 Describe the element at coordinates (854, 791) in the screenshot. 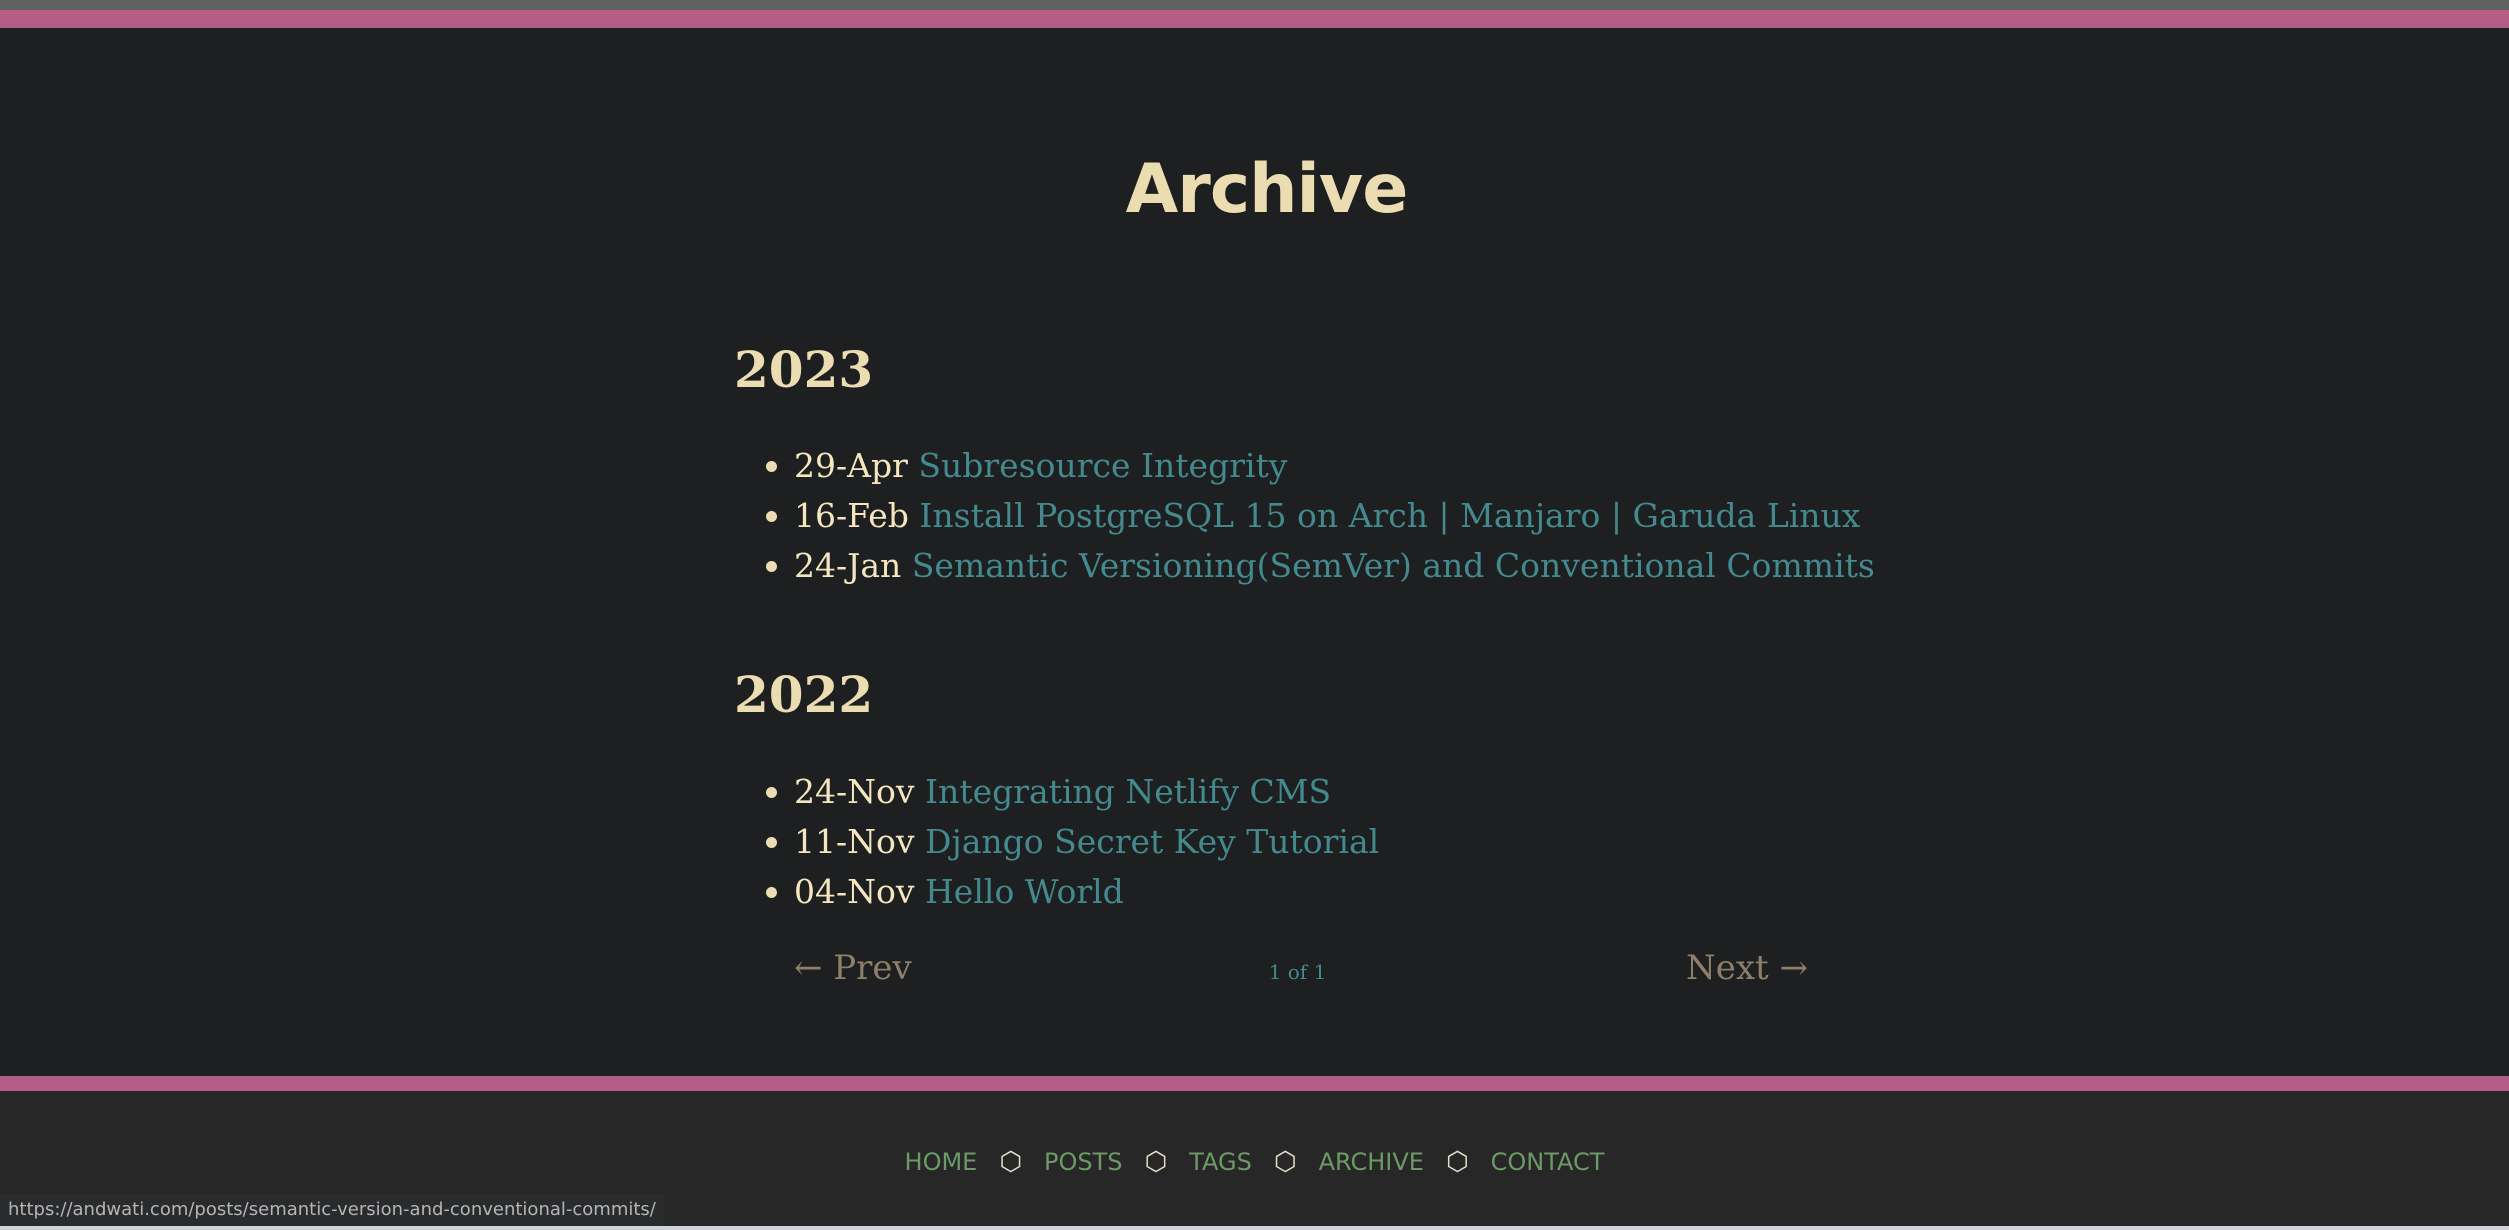

I see `post-date: 24-Nov` at that location.